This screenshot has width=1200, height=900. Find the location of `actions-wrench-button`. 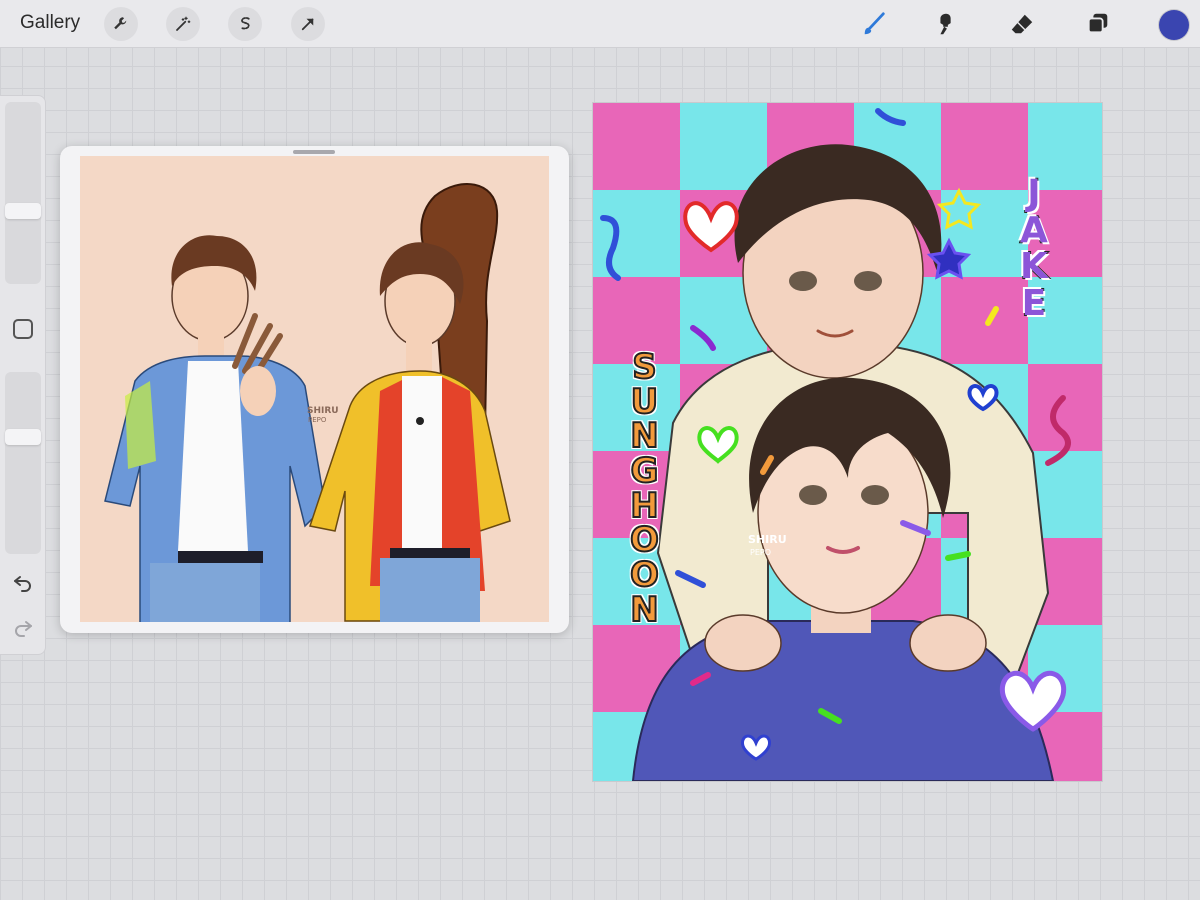

actions-wrench-button is located at coordinates (121, 24).